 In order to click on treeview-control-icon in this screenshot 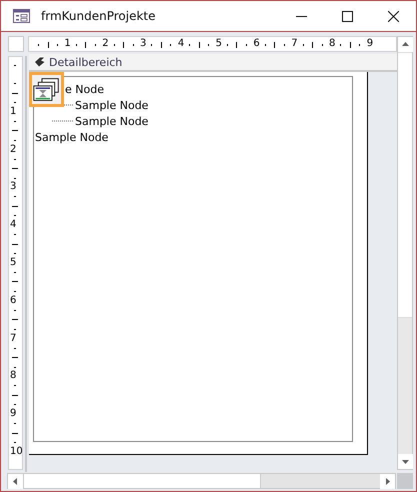, I will do `click(46, 89)`.